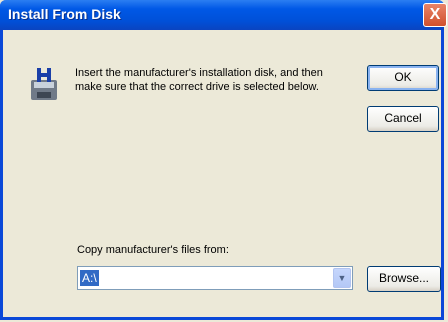 This screenshot has width=448, height=322. What do you see at coordinates (64, 14) in the screenshot?
I see `window-title: Install From Disk` at bounding box center [64, 14].